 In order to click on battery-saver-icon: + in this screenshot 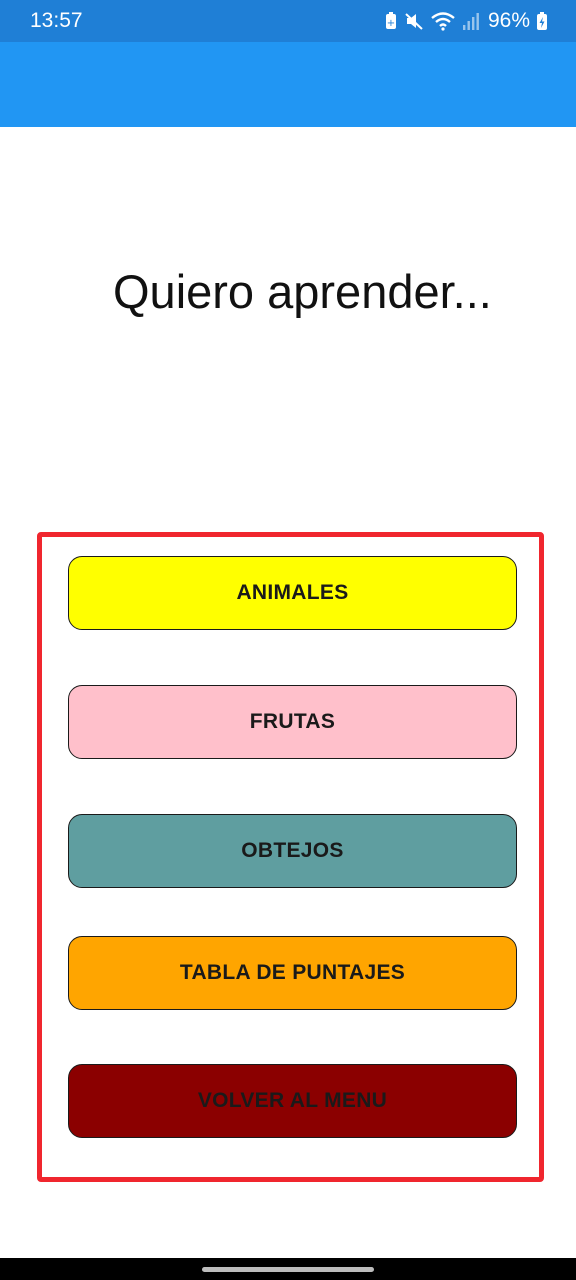, I will do `click(390, 20)`.